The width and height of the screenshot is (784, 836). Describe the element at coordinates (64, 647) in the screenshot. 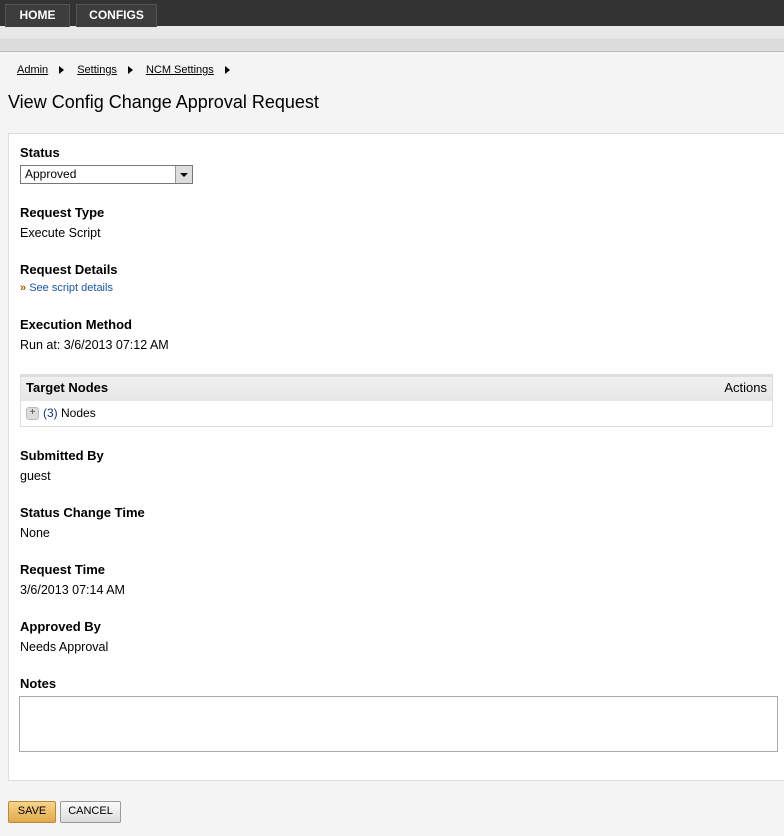

I see `approved-by-value: Needs Approval` at that location.